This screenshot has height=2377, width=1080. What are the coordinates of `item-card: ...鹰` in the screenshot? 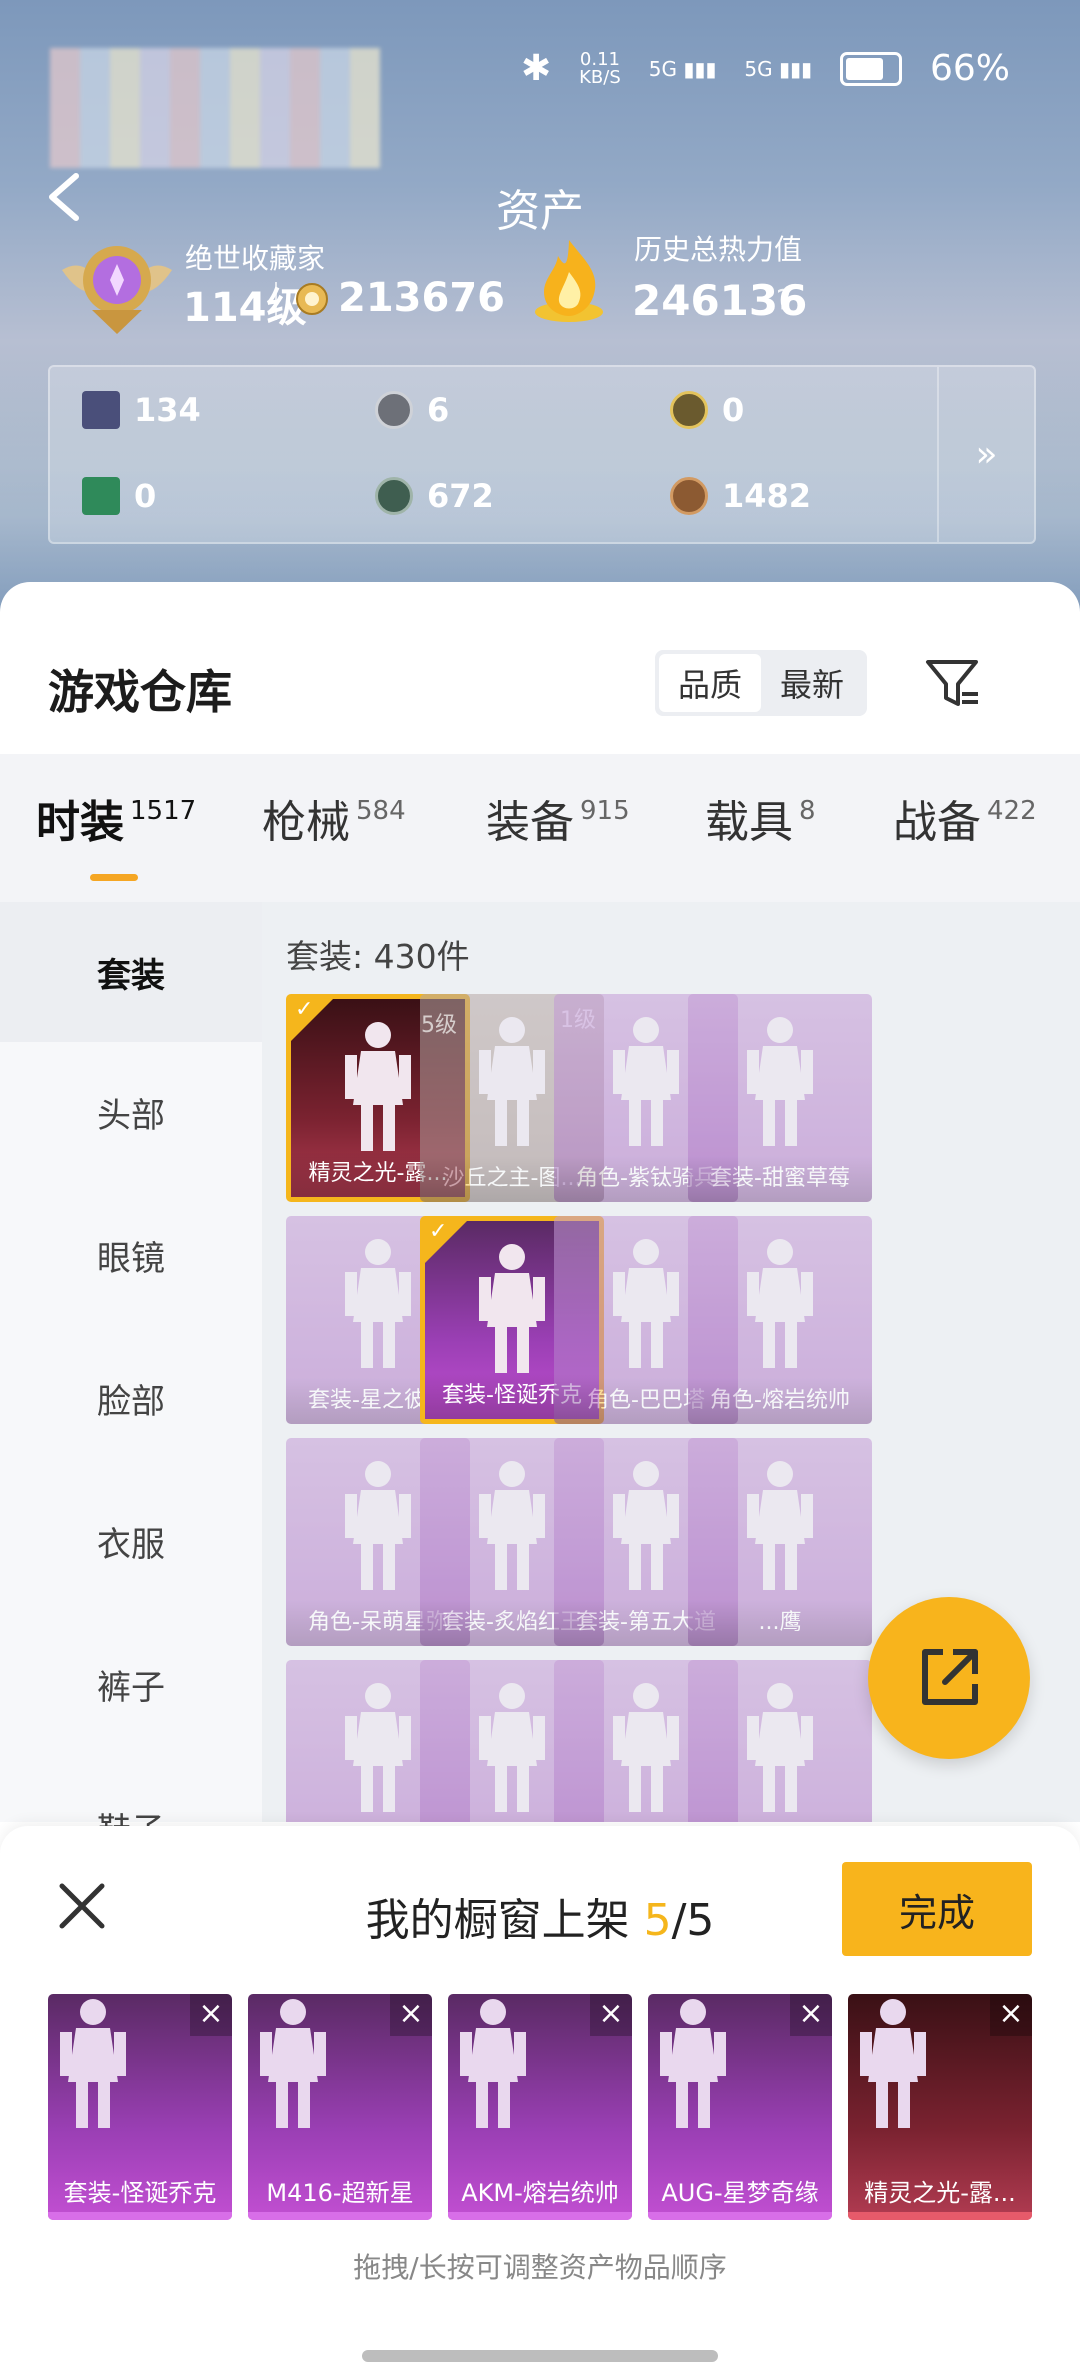 It's located at (780, 1542).